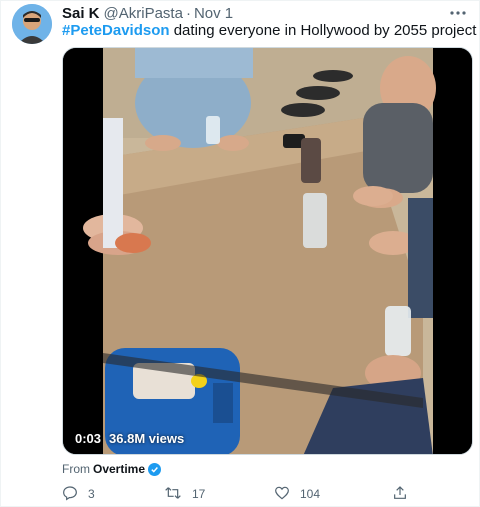 This screenshot has width=480, height=507. I want to click on tweet-header: Sai K @AkriPasta · Nov 1, so click(265, 13).